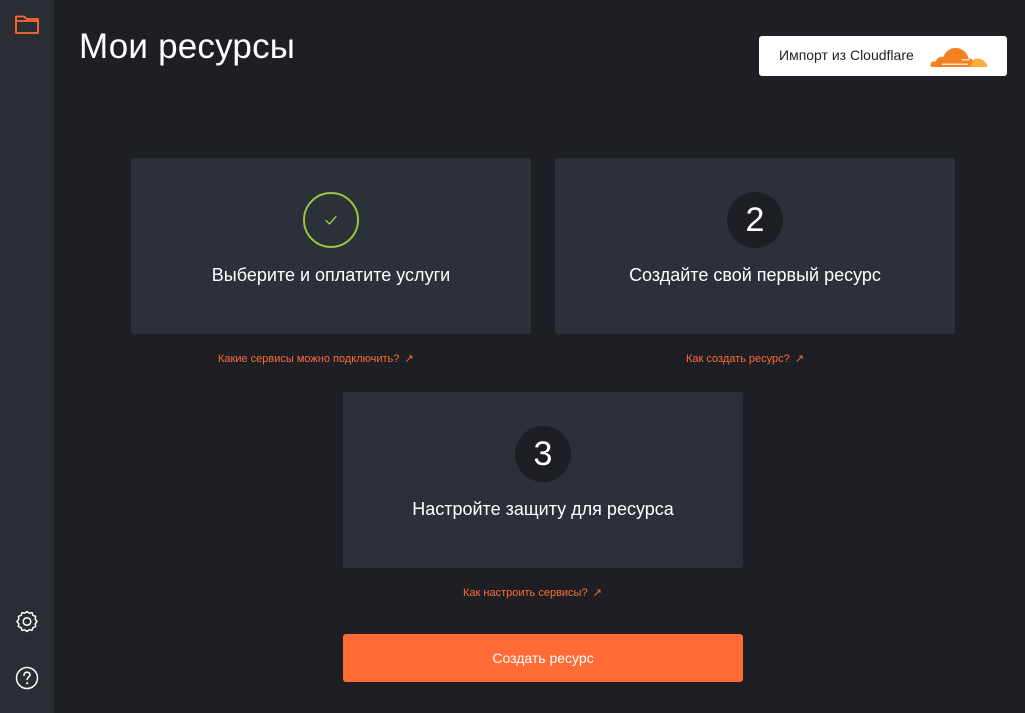 The image size is (1025, 713). I want to click on settings-icon, so click(27, 622).